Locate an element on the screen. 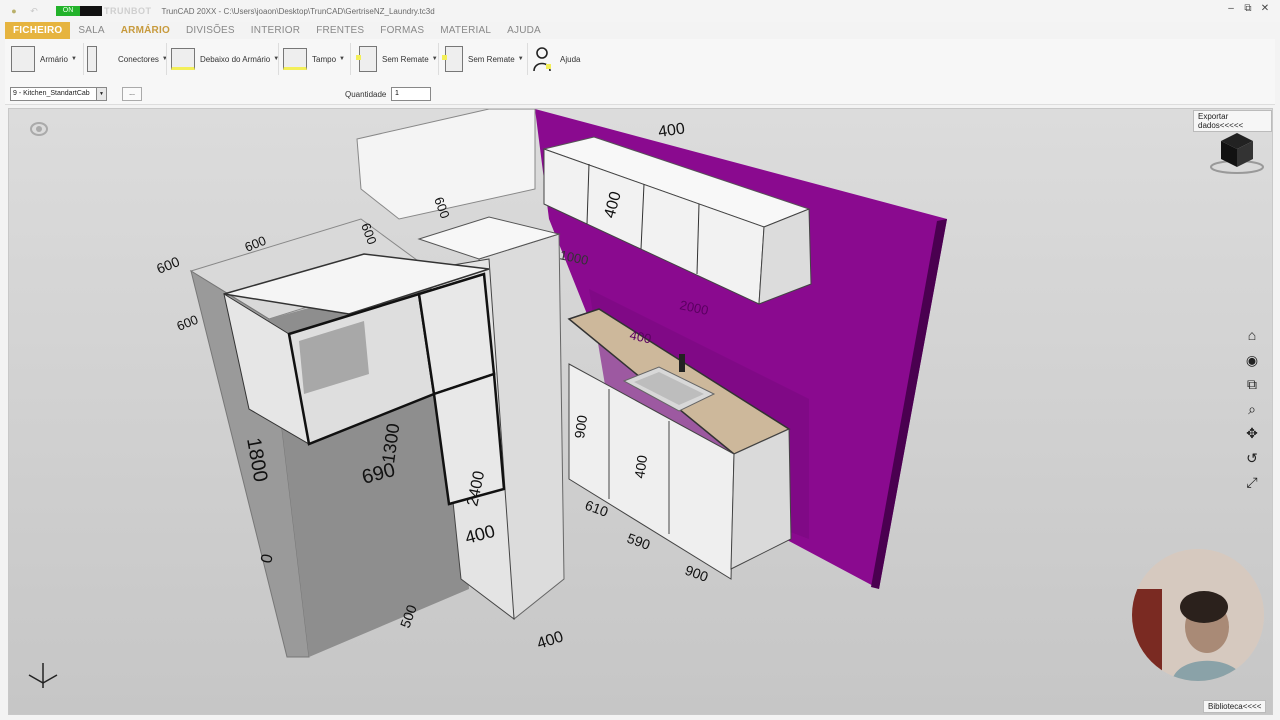 The height and width of the screenshot is (720, 1280). fit-icon: ⤢ is located at coordinates (1252, 482).